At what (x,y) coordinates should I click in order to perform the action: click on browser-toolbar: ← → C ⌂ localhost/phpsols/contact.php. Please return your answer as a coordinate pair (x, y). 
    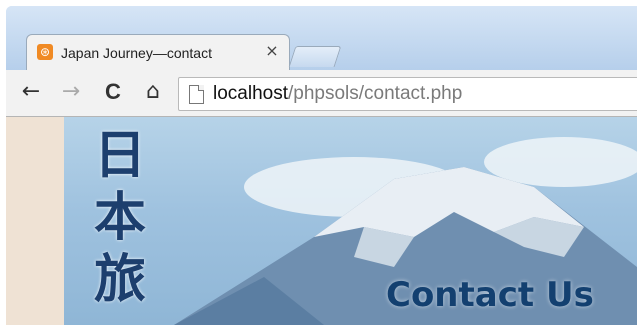
    Looking at the image, I should click on (321, 93).